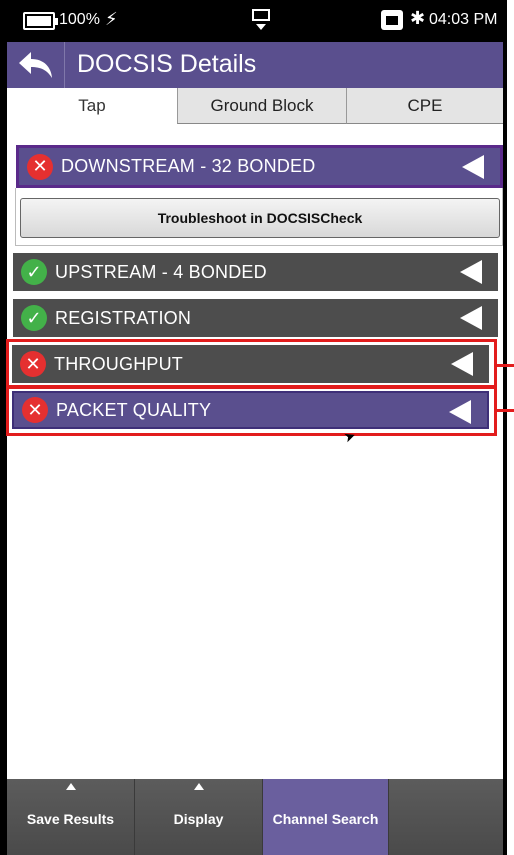 Image resolution: width=514 pixels, height=855 pixels. I want to click on save-results-label: Save Results, so click(70, 819).